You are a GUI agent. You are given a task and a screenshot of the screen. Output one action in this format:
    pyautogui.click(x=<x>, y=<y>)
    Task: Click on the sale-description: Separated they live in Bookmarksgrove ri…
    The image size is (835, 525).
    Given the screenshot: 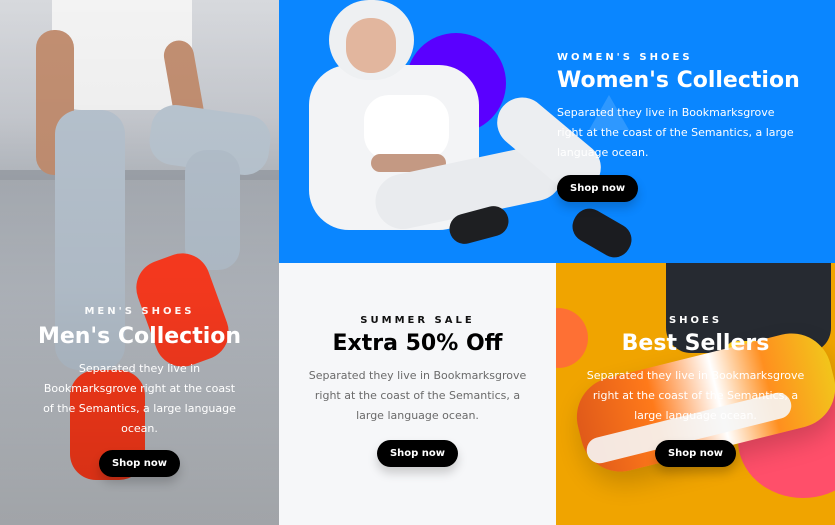 What is the action you would take?
    pyautogui.click(x=417, y=395)
    